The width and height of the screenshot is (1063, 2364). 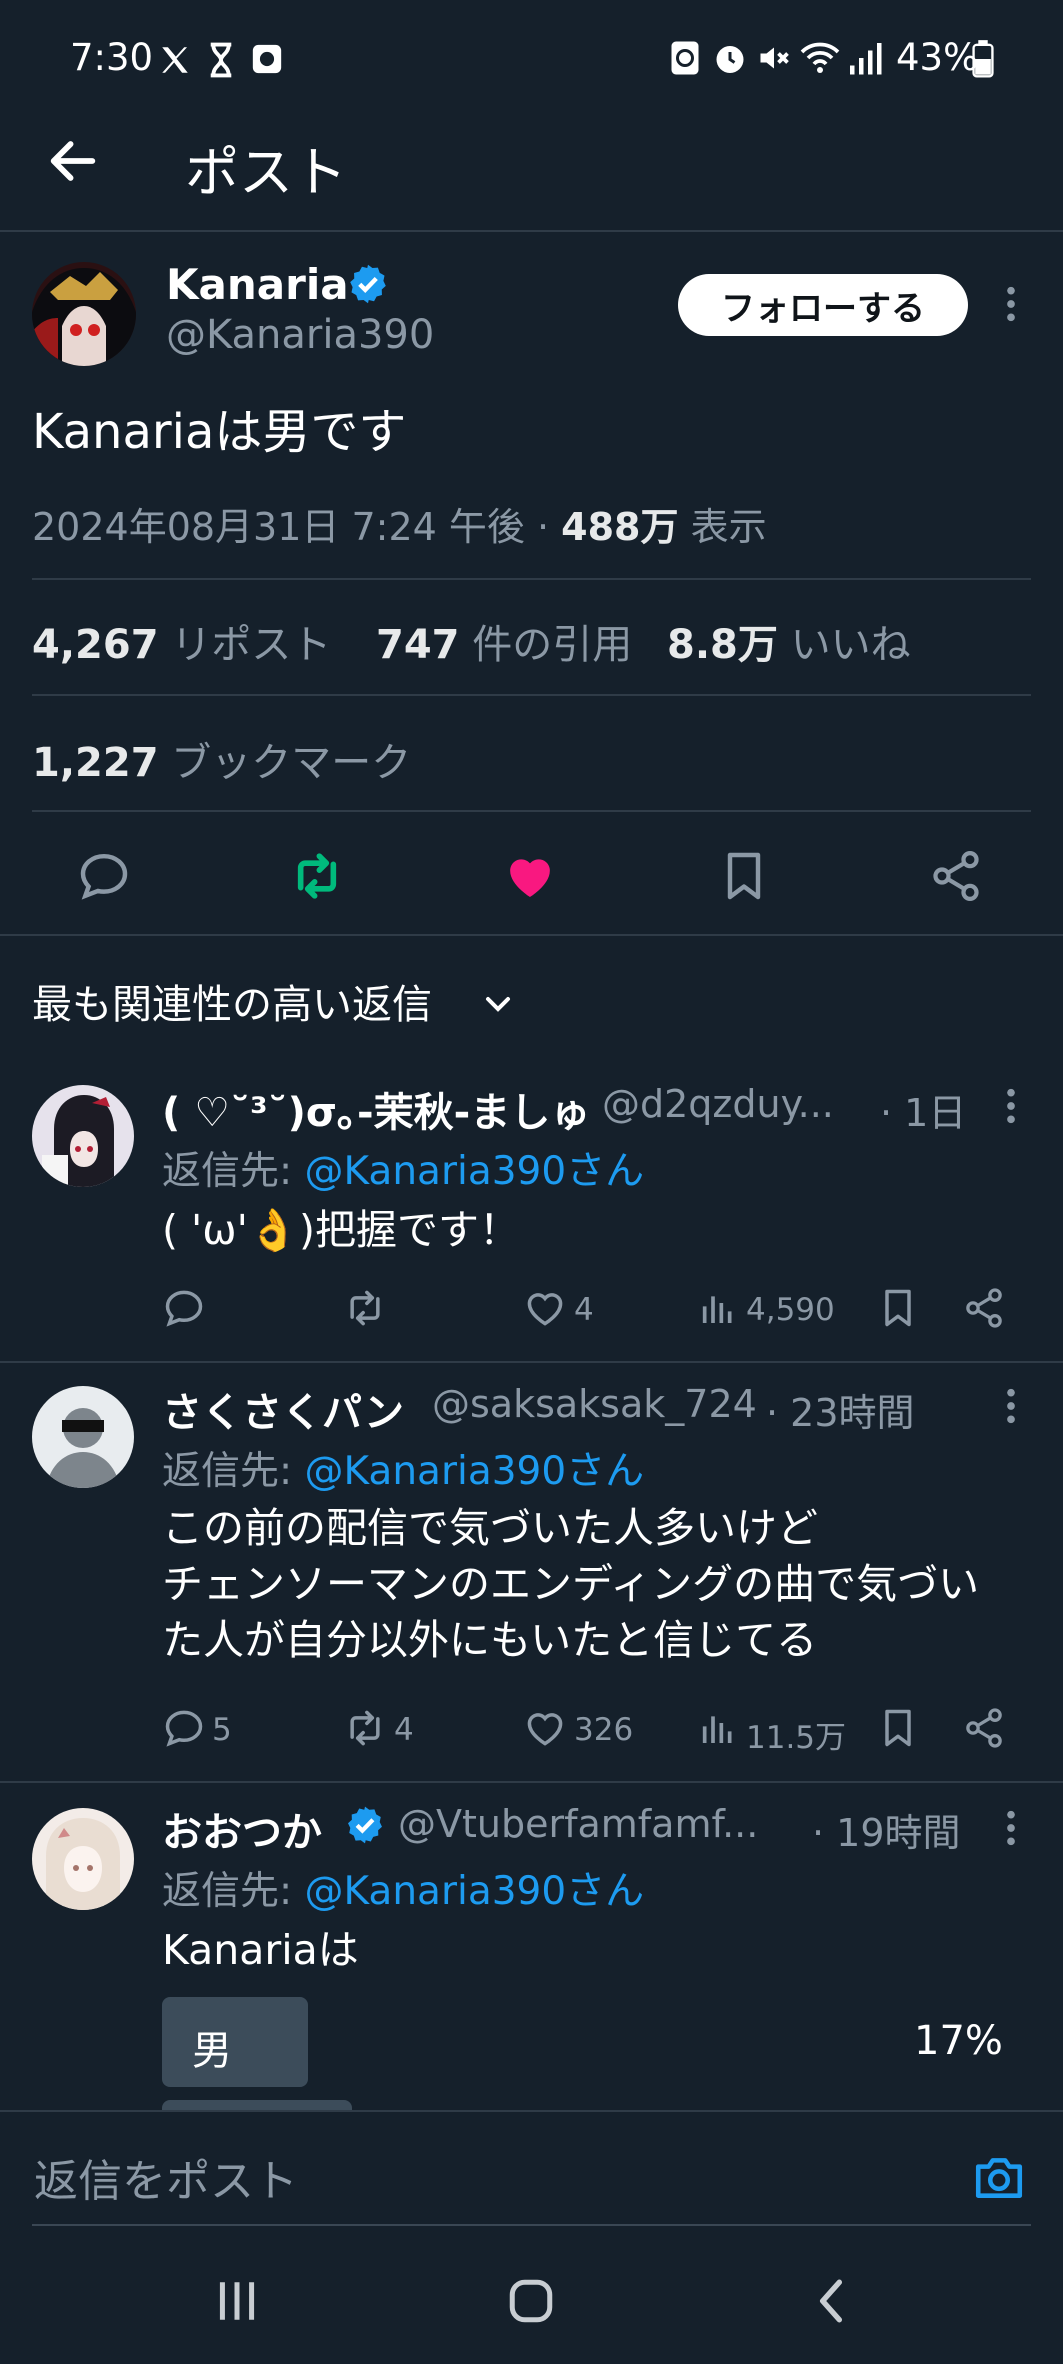 I want to click on hourglass-icon, so click(x=221, y=60).